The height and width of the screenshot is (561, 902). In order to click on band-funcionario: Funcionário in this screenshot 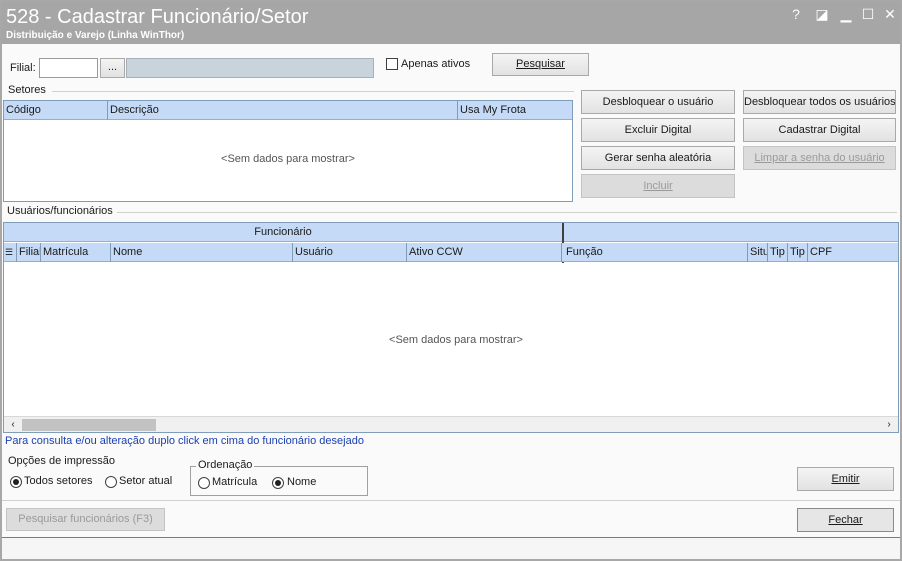, I will do `click(283, 232)`.